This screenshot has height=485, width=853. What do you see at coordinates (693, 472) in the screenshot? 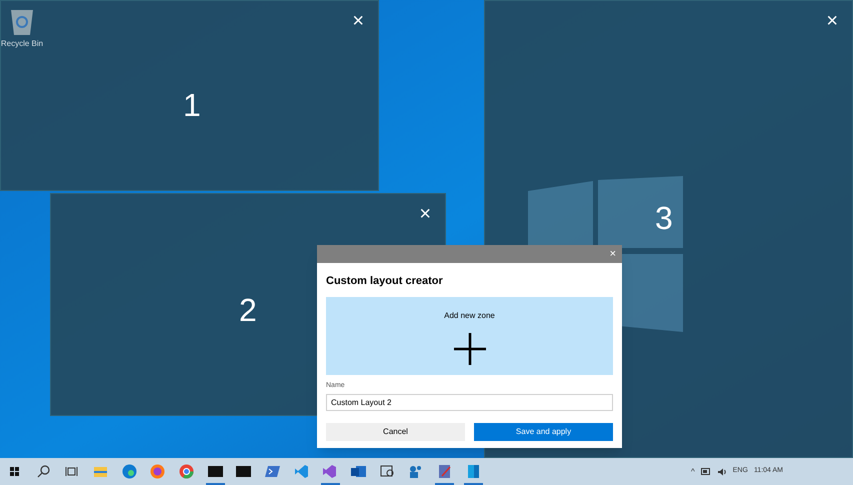
I see `show-hidden-icons-button: ^` at bounding box center [693, 472].